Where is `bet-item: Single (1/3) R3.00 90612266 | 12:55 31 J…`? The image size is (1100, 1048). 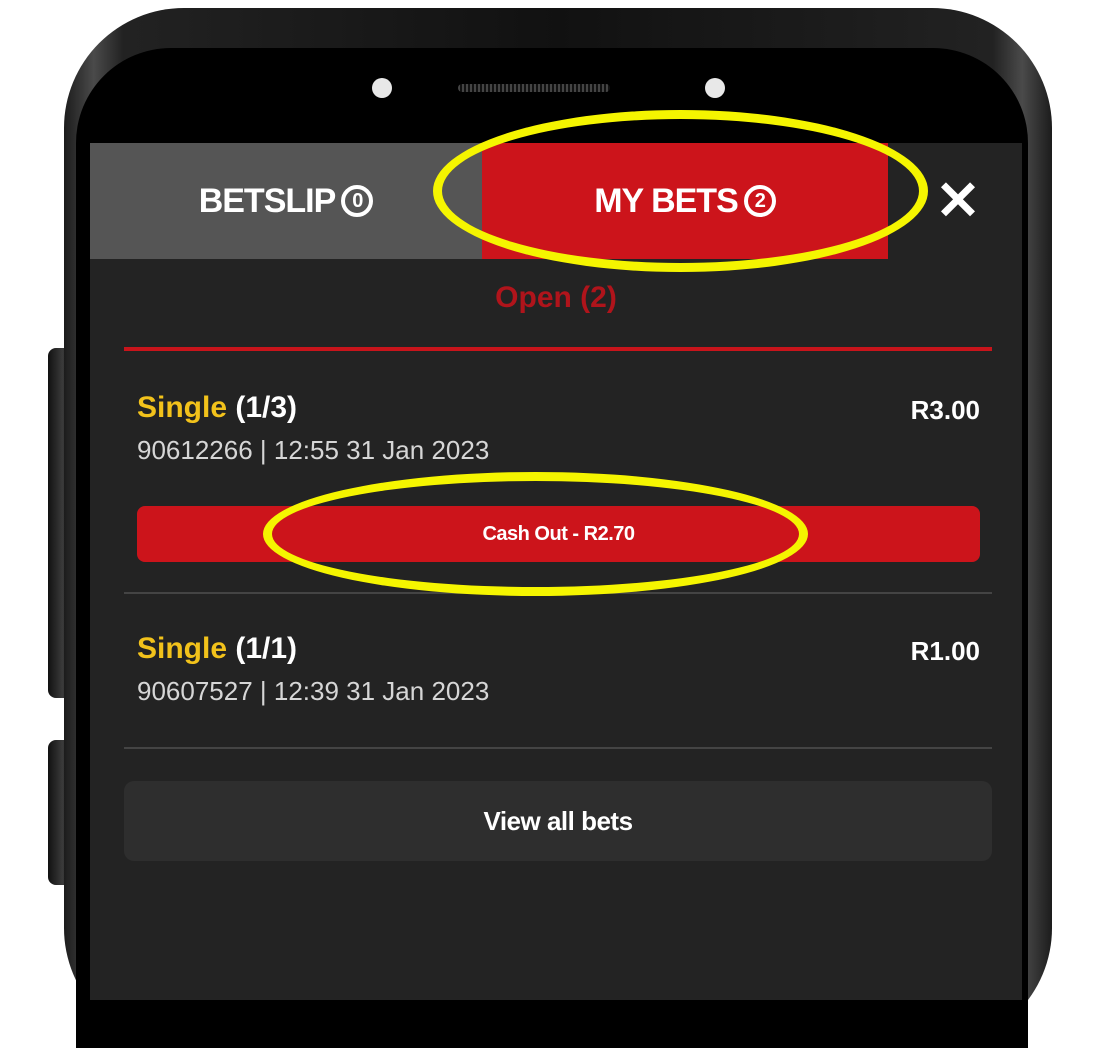
bet-item: Single (1/3) R3.00 90612266 | 12:55 31 J… is located at coordinates (558, 428).